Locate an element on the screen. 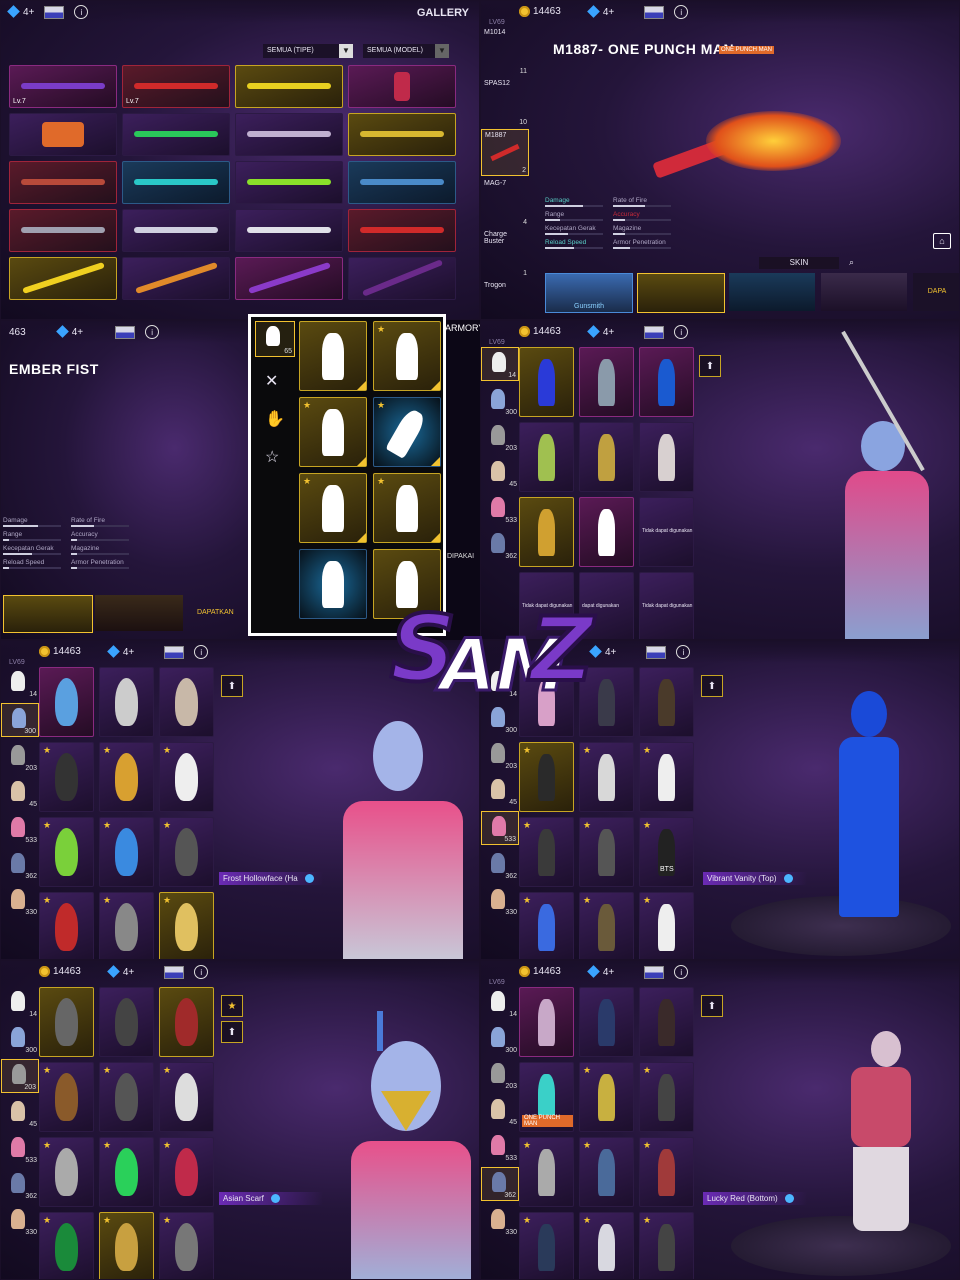 The height and width of the screenshot is (1280, 960). weapon-list-item: Trogon is located at coordinates (505, 297).